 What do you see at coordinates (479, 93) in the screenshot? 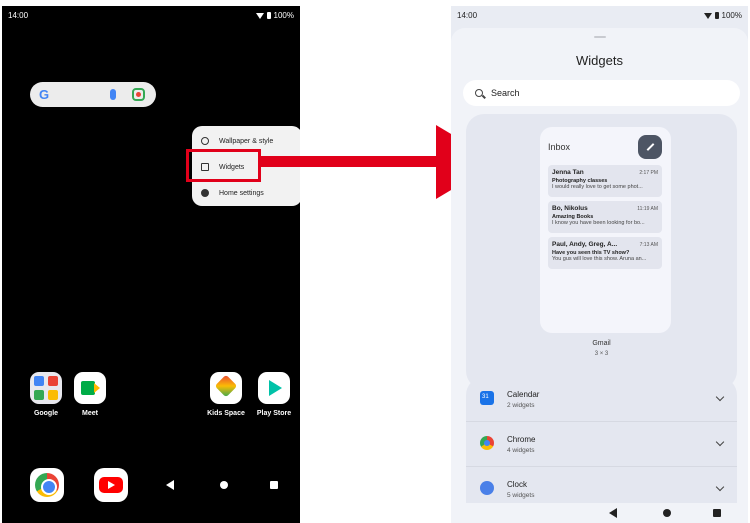
I see `search-icon` at bounding box center [479, 93].